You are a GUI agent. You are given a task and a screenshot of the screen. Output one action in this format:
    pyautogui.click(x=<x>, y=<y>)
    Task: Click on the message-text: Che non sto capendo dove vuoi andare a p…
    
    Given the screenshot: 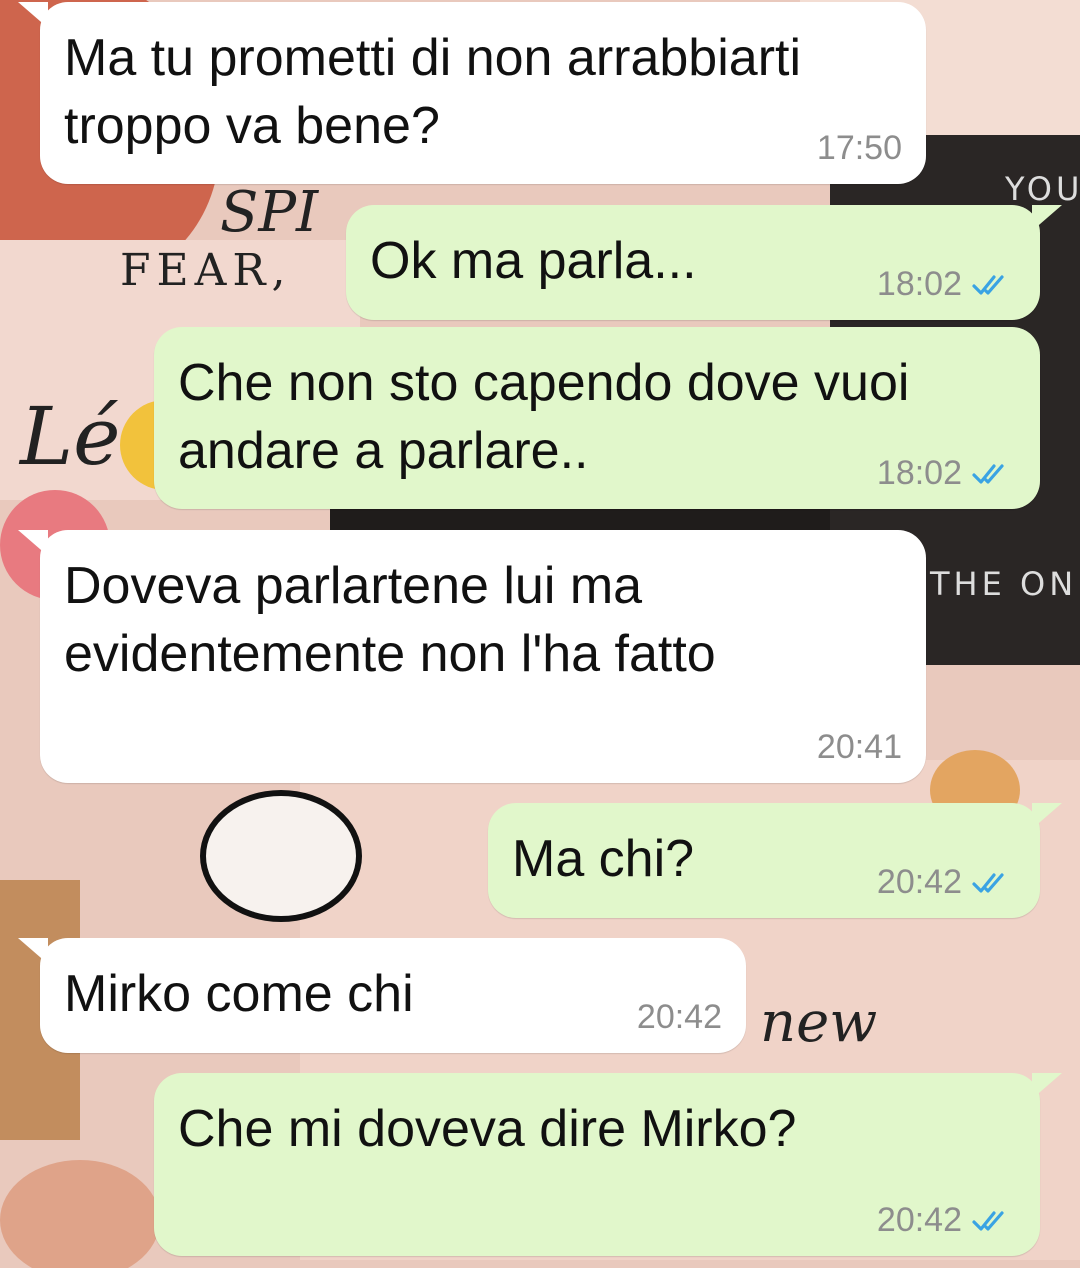 What is the action you would take?
    pyautogui.click(x=544, y=417)
    